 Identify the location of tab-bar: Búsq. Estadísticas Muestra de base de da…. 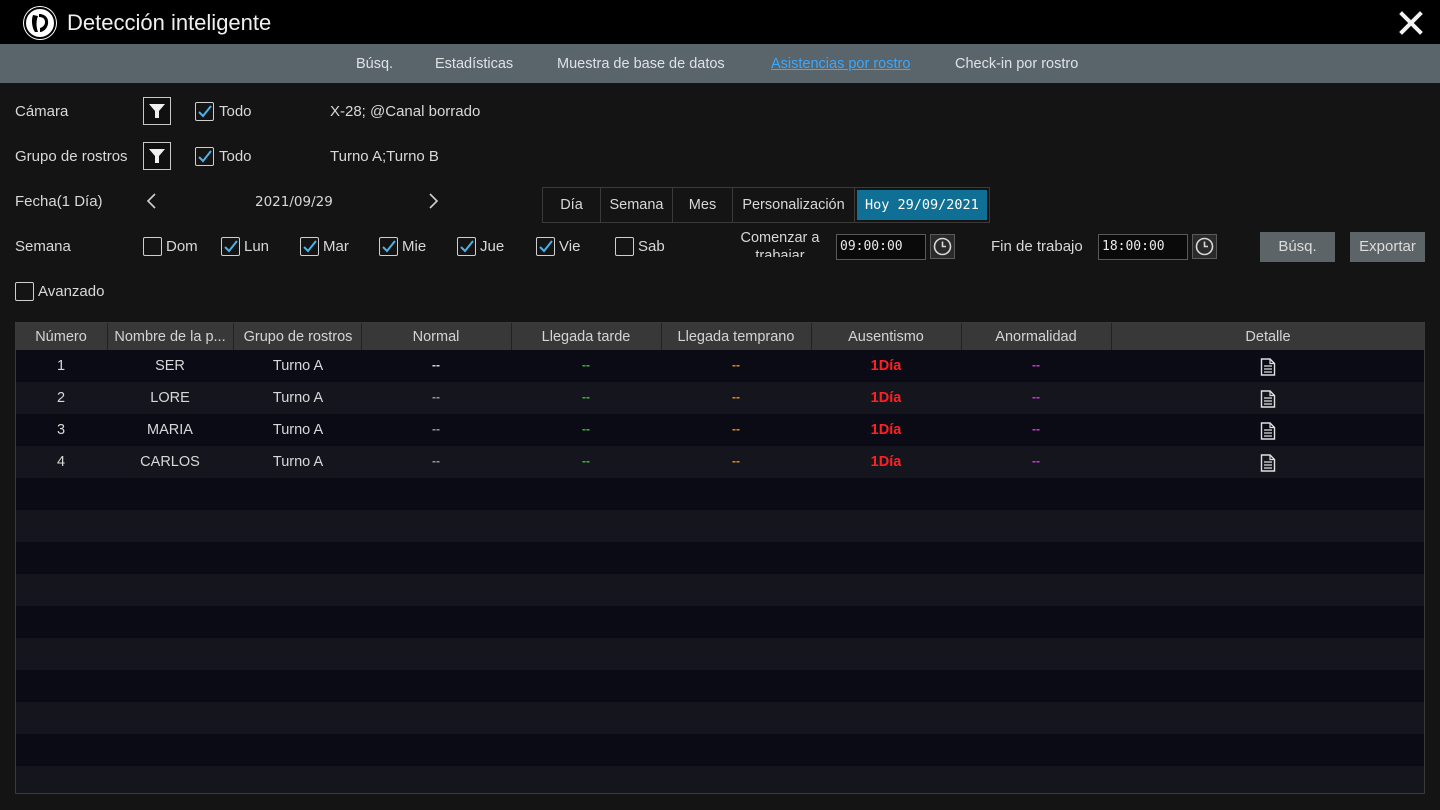
(720, 63).